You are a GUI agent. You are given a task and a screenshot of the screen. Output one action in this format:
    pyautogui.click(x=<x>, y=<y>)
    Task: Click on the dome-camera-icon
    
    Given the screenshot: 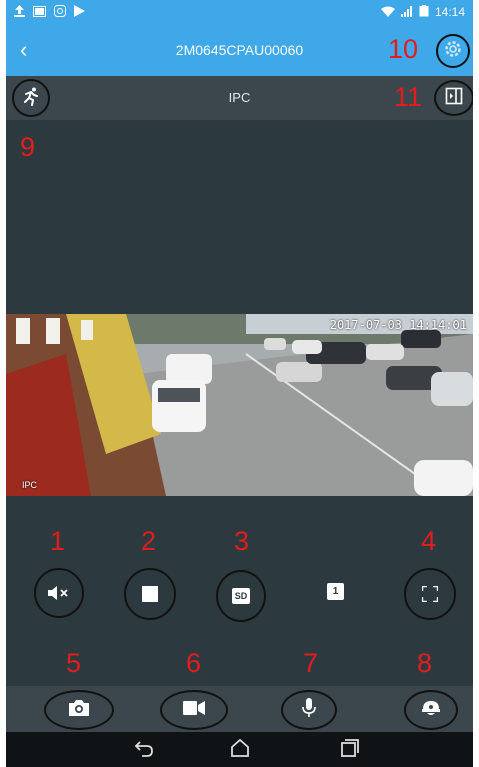 What is the action you would take?
    pyautogui.click(x=431, y=710)
    